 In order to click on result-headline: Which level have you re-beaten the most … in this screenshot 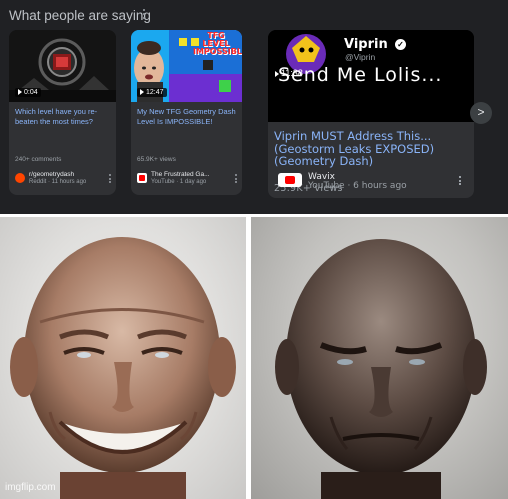, I will do `click(62, 117)`.